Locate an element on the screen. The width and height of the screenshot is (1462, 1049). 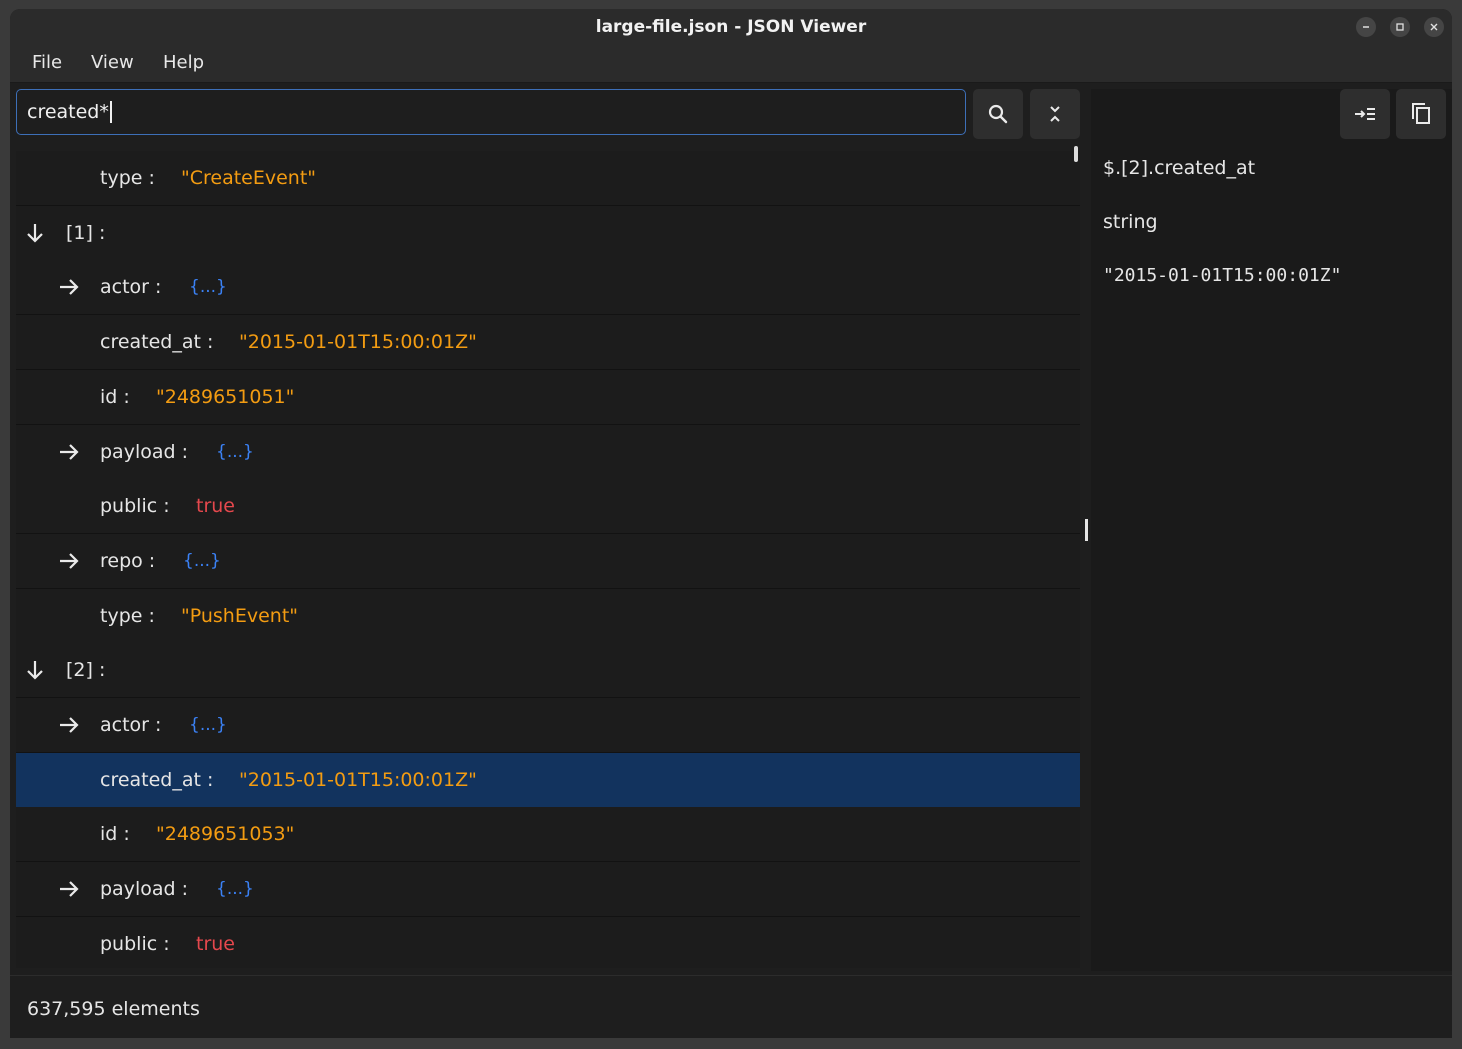
tree-row: type : "CreateEvent" is located at coordinates (548, 178).